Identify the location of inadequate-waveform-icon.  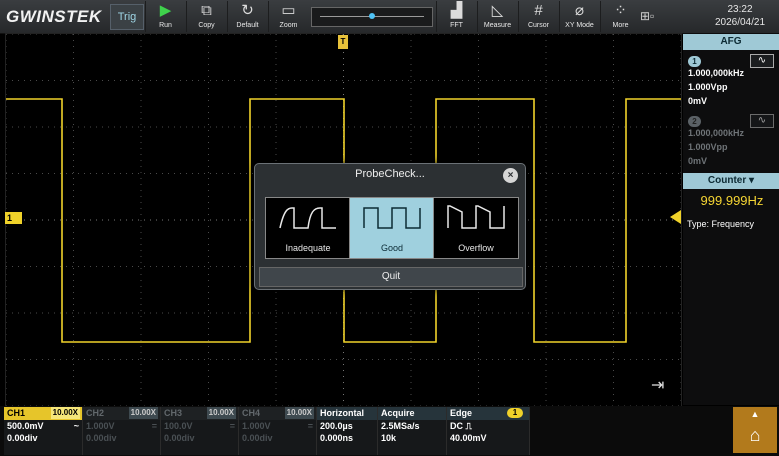
(307, 218).